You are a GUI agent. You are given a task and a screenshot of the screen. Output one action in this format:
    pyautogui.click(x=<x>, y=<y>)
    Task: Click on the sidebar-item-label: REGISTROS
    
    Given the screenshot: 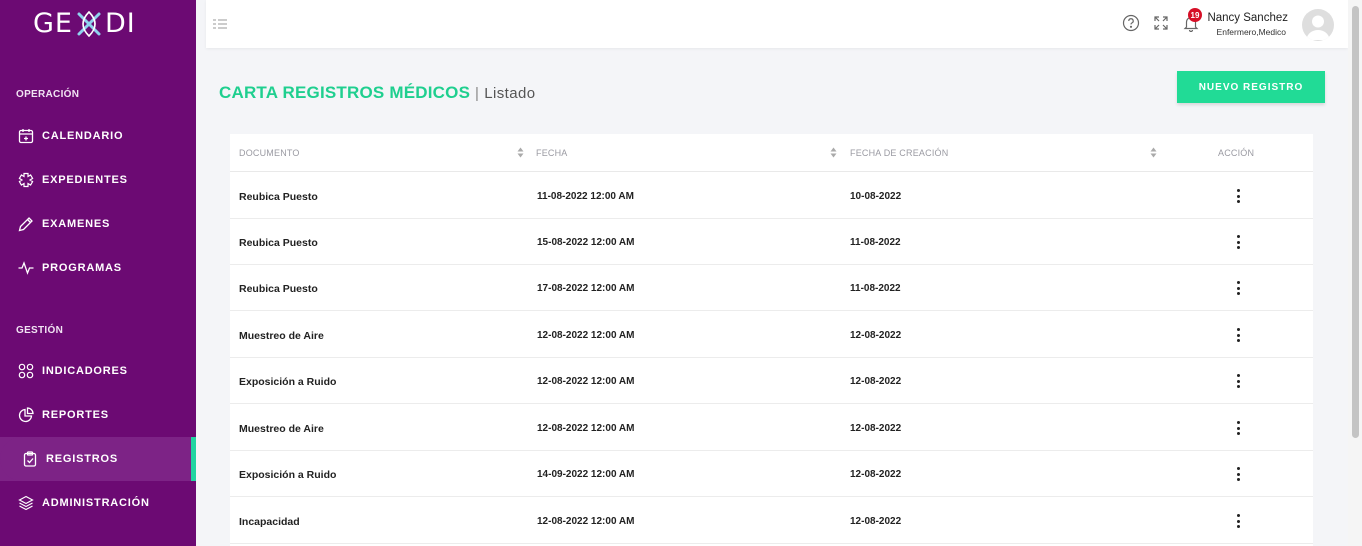 What is the action you would take?
    pyautogui.click(x=82, y=459)
    